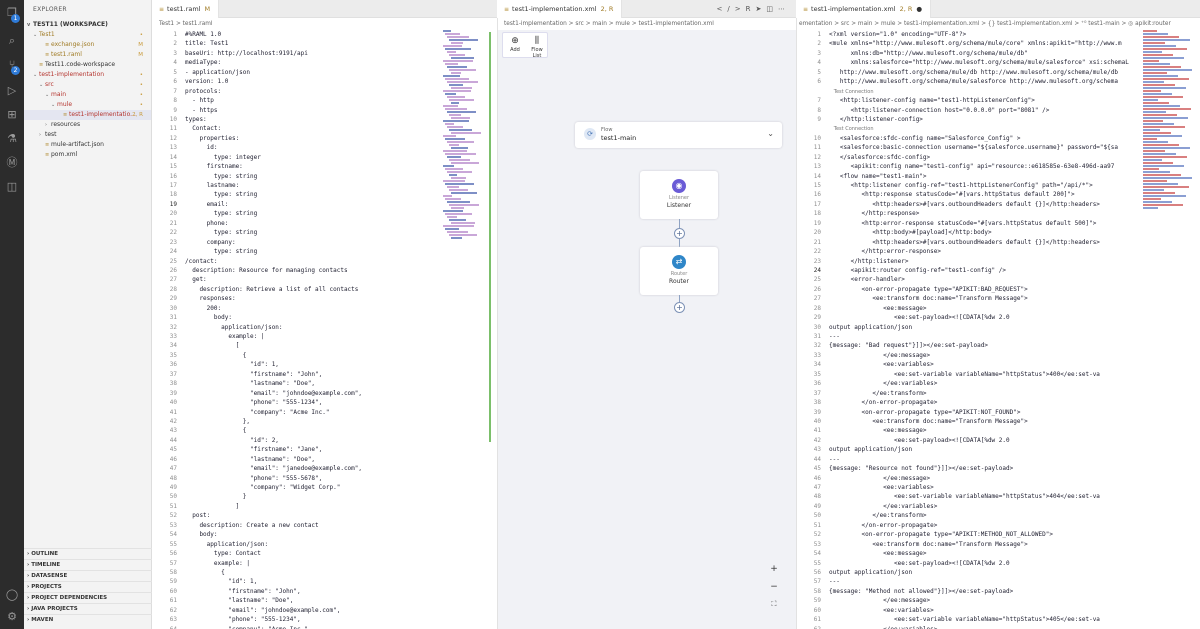 Image resolution: width=1200 pixels, height=629 pixels. I want to click on tab-problem-mark: 2, R, so click(607, 9).